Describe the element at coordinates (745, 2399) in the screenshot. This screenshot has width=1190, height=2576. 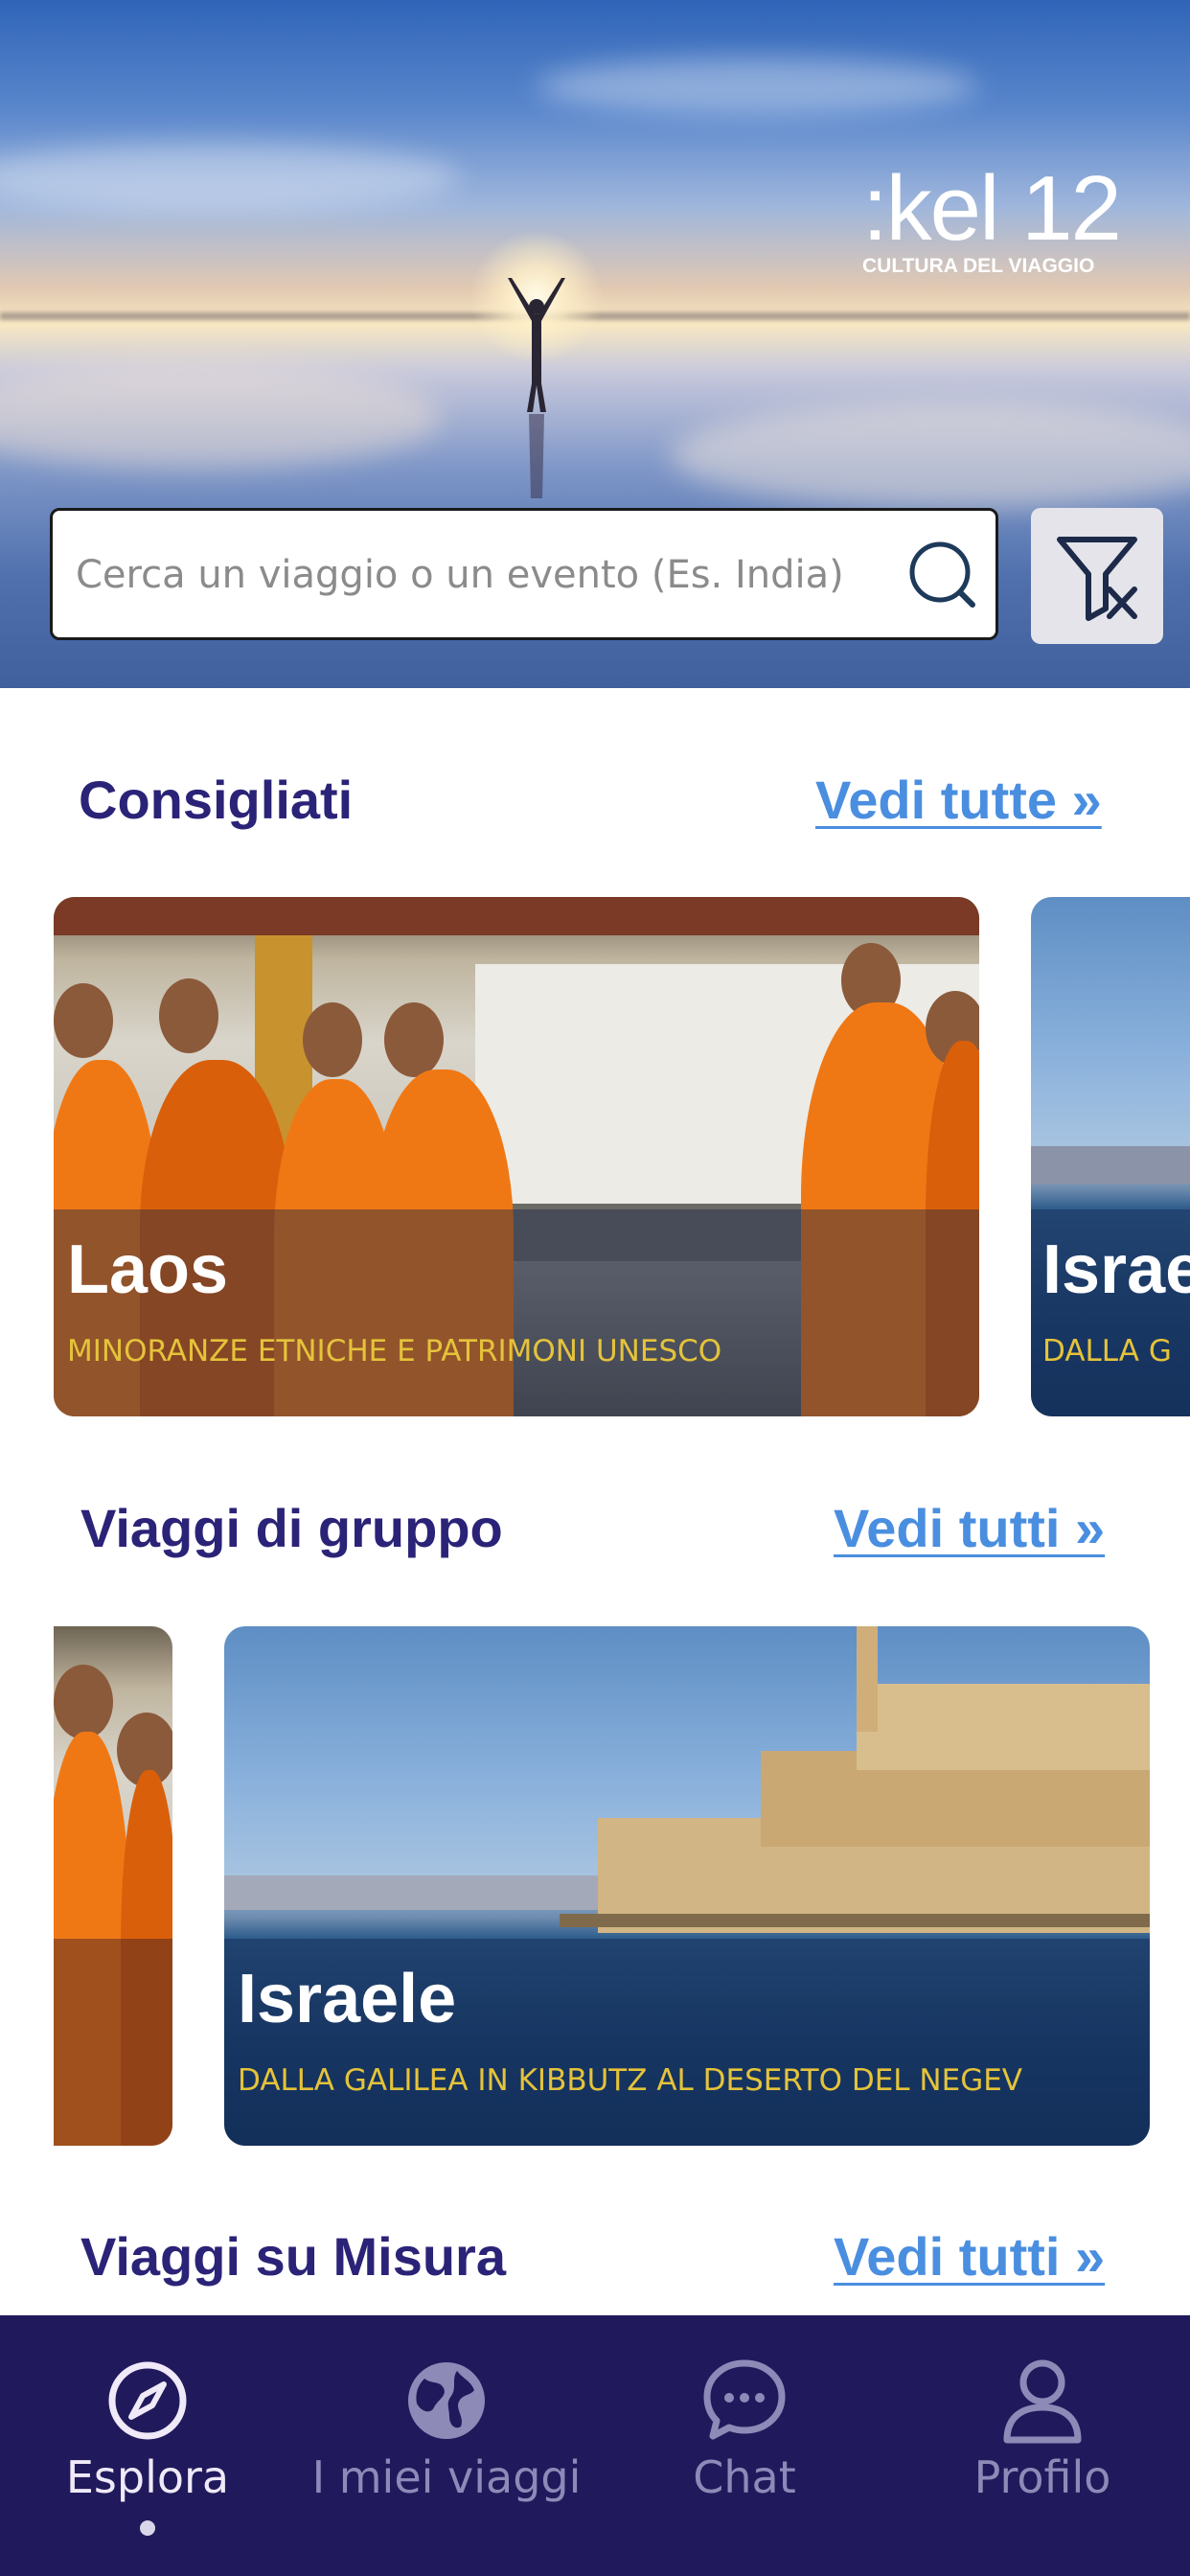
I see `chat-bubble-icon` at that location.